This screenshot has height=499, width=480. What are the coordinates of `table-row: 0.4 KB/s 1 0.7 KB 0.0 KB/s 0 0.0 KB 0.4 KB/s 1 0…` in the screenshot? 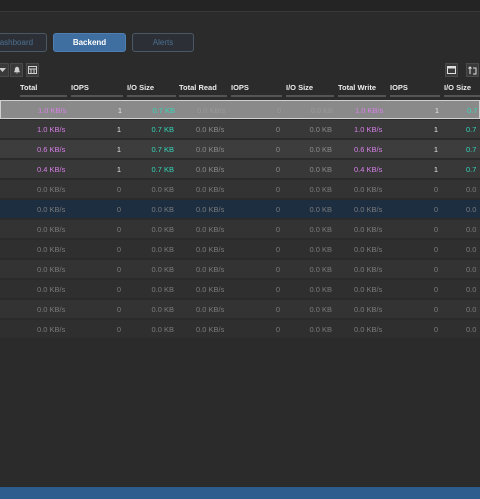 It's located at (240, 169).